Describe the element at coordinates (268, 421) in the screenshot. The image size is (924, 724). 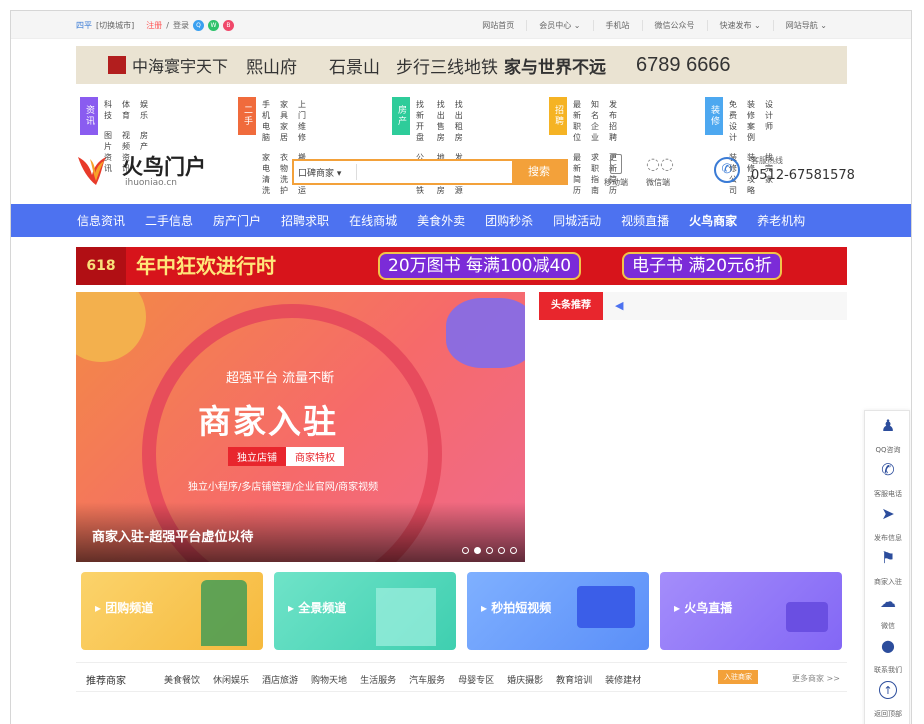
I see `banner-title: 商家入驻` at that location.